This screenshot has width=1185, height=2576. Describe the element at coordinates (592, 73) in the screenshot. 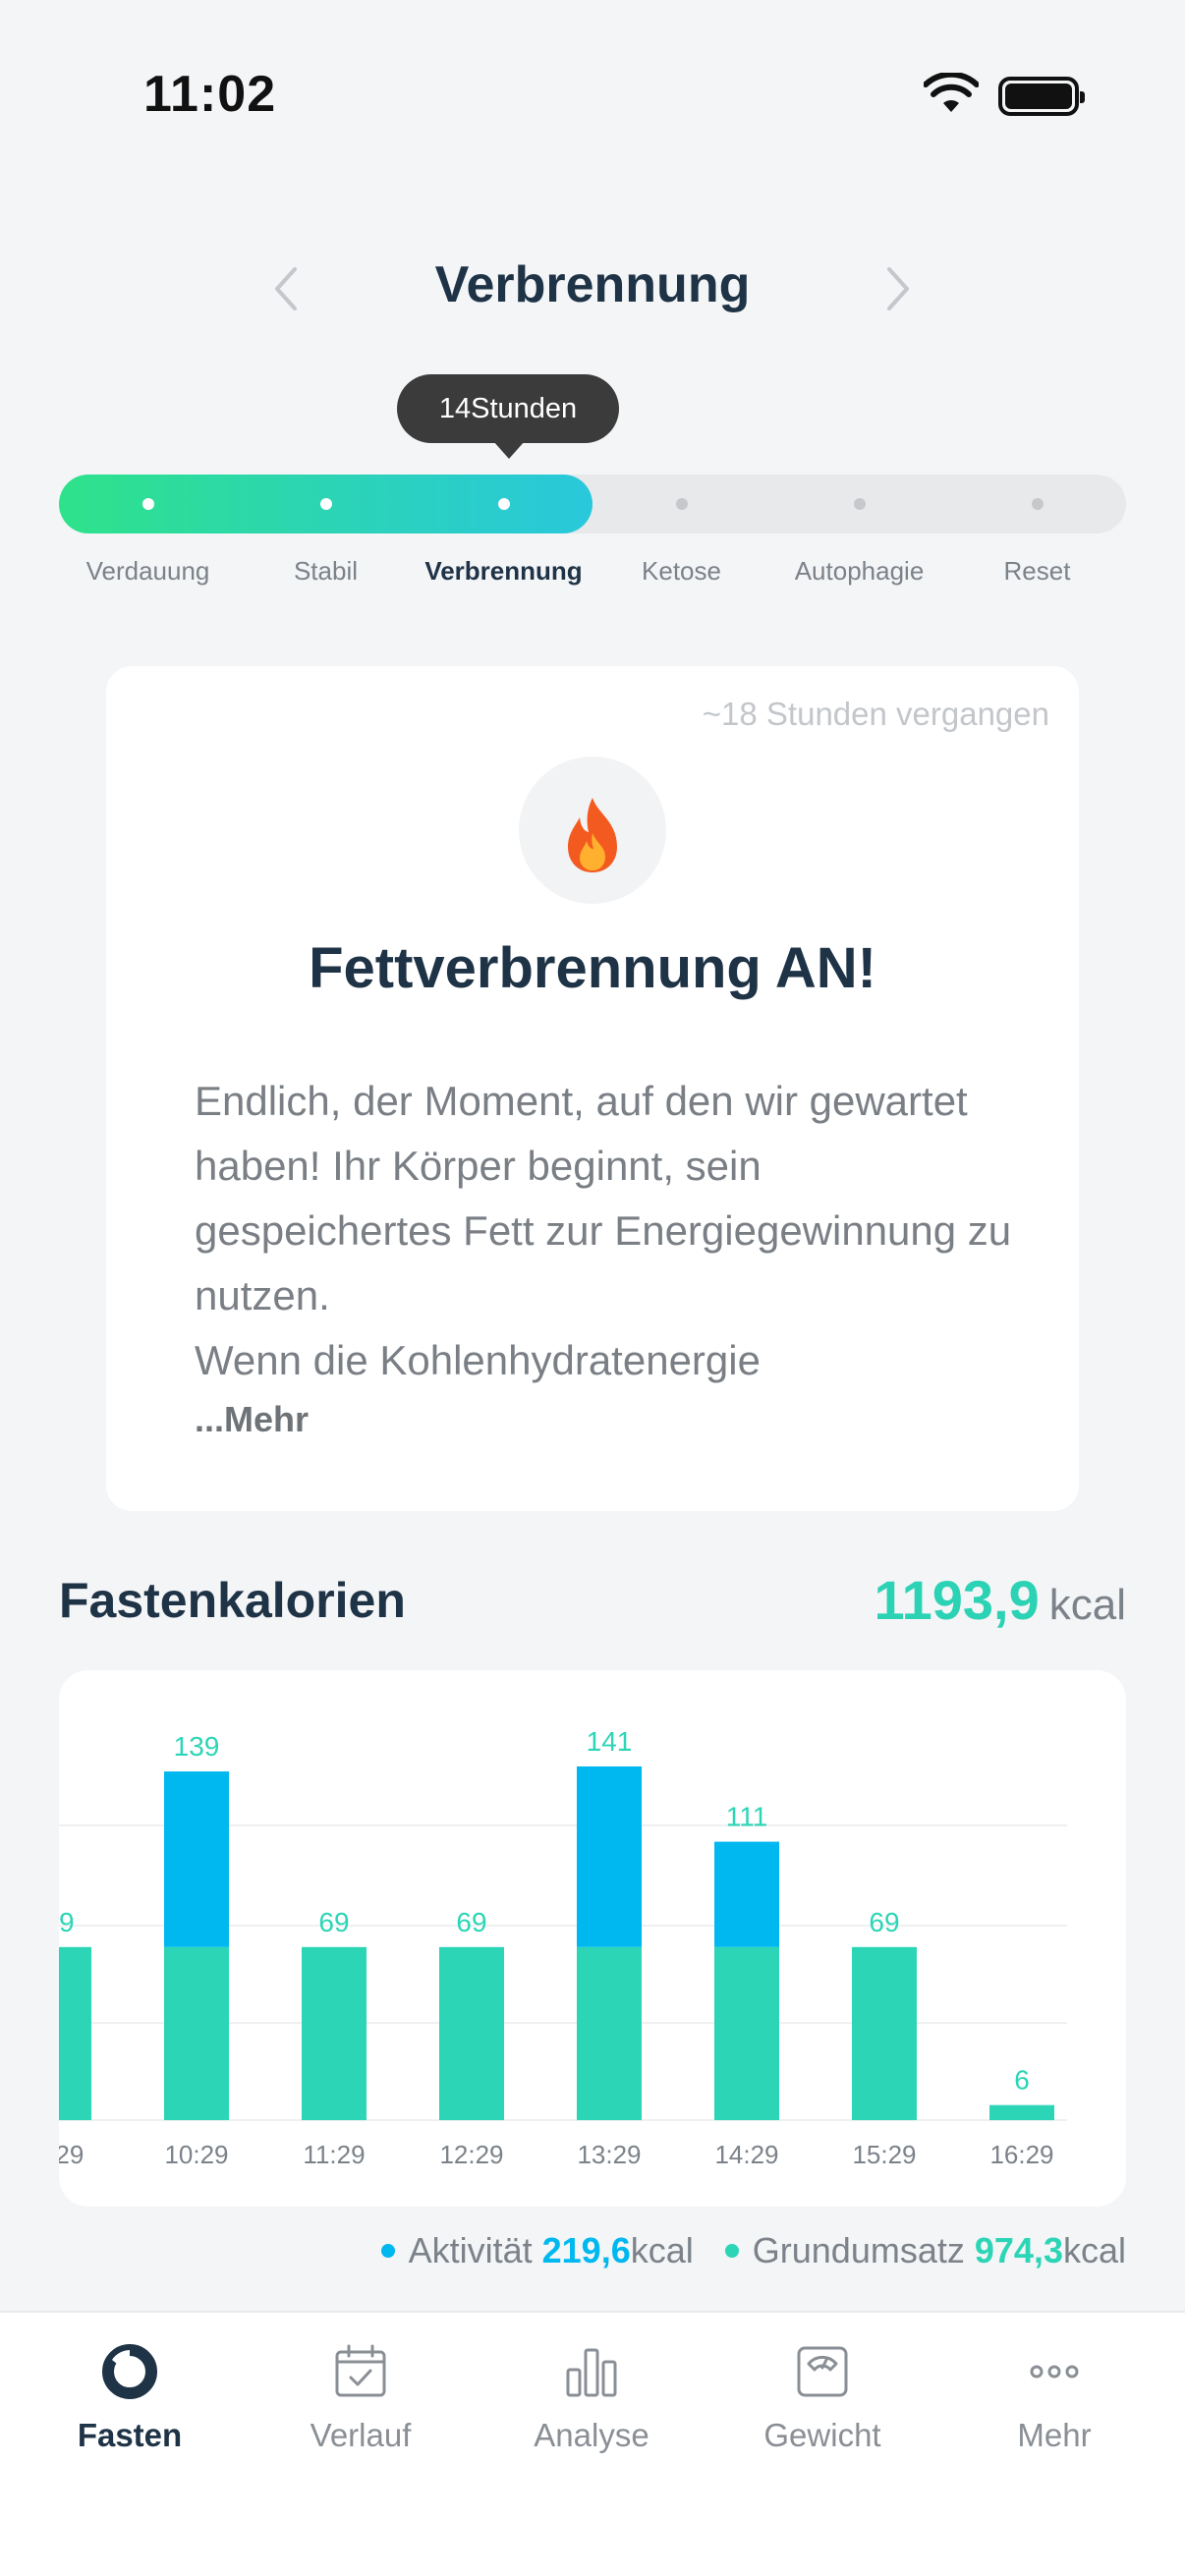

I see `status-bar: 11:02` at that location.